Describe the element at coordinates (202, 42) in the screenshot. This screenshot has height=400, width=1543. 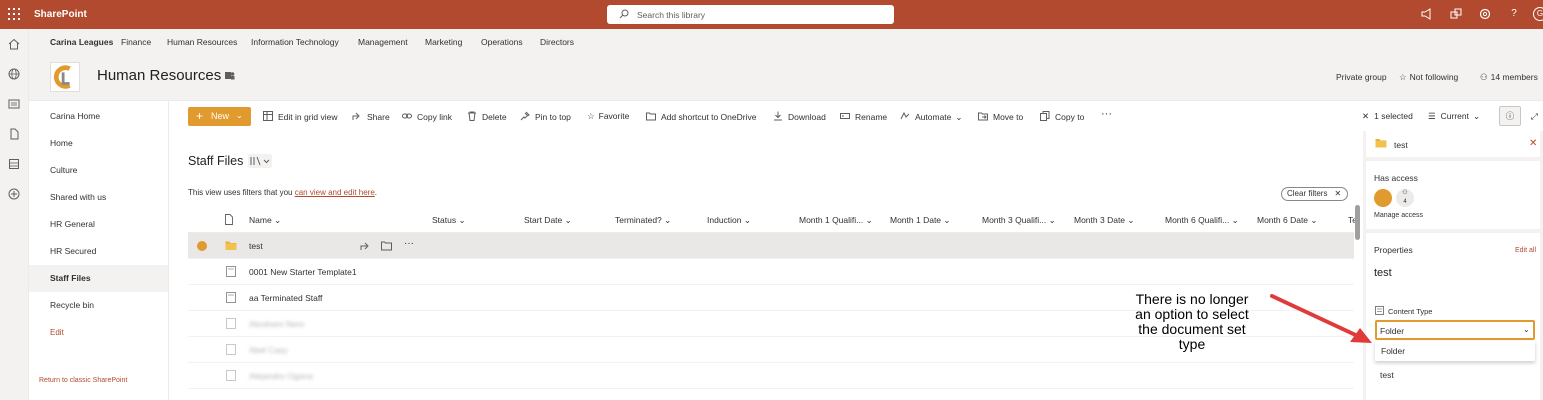
I see `hub-link-human-resources: Human Resources` at that location.